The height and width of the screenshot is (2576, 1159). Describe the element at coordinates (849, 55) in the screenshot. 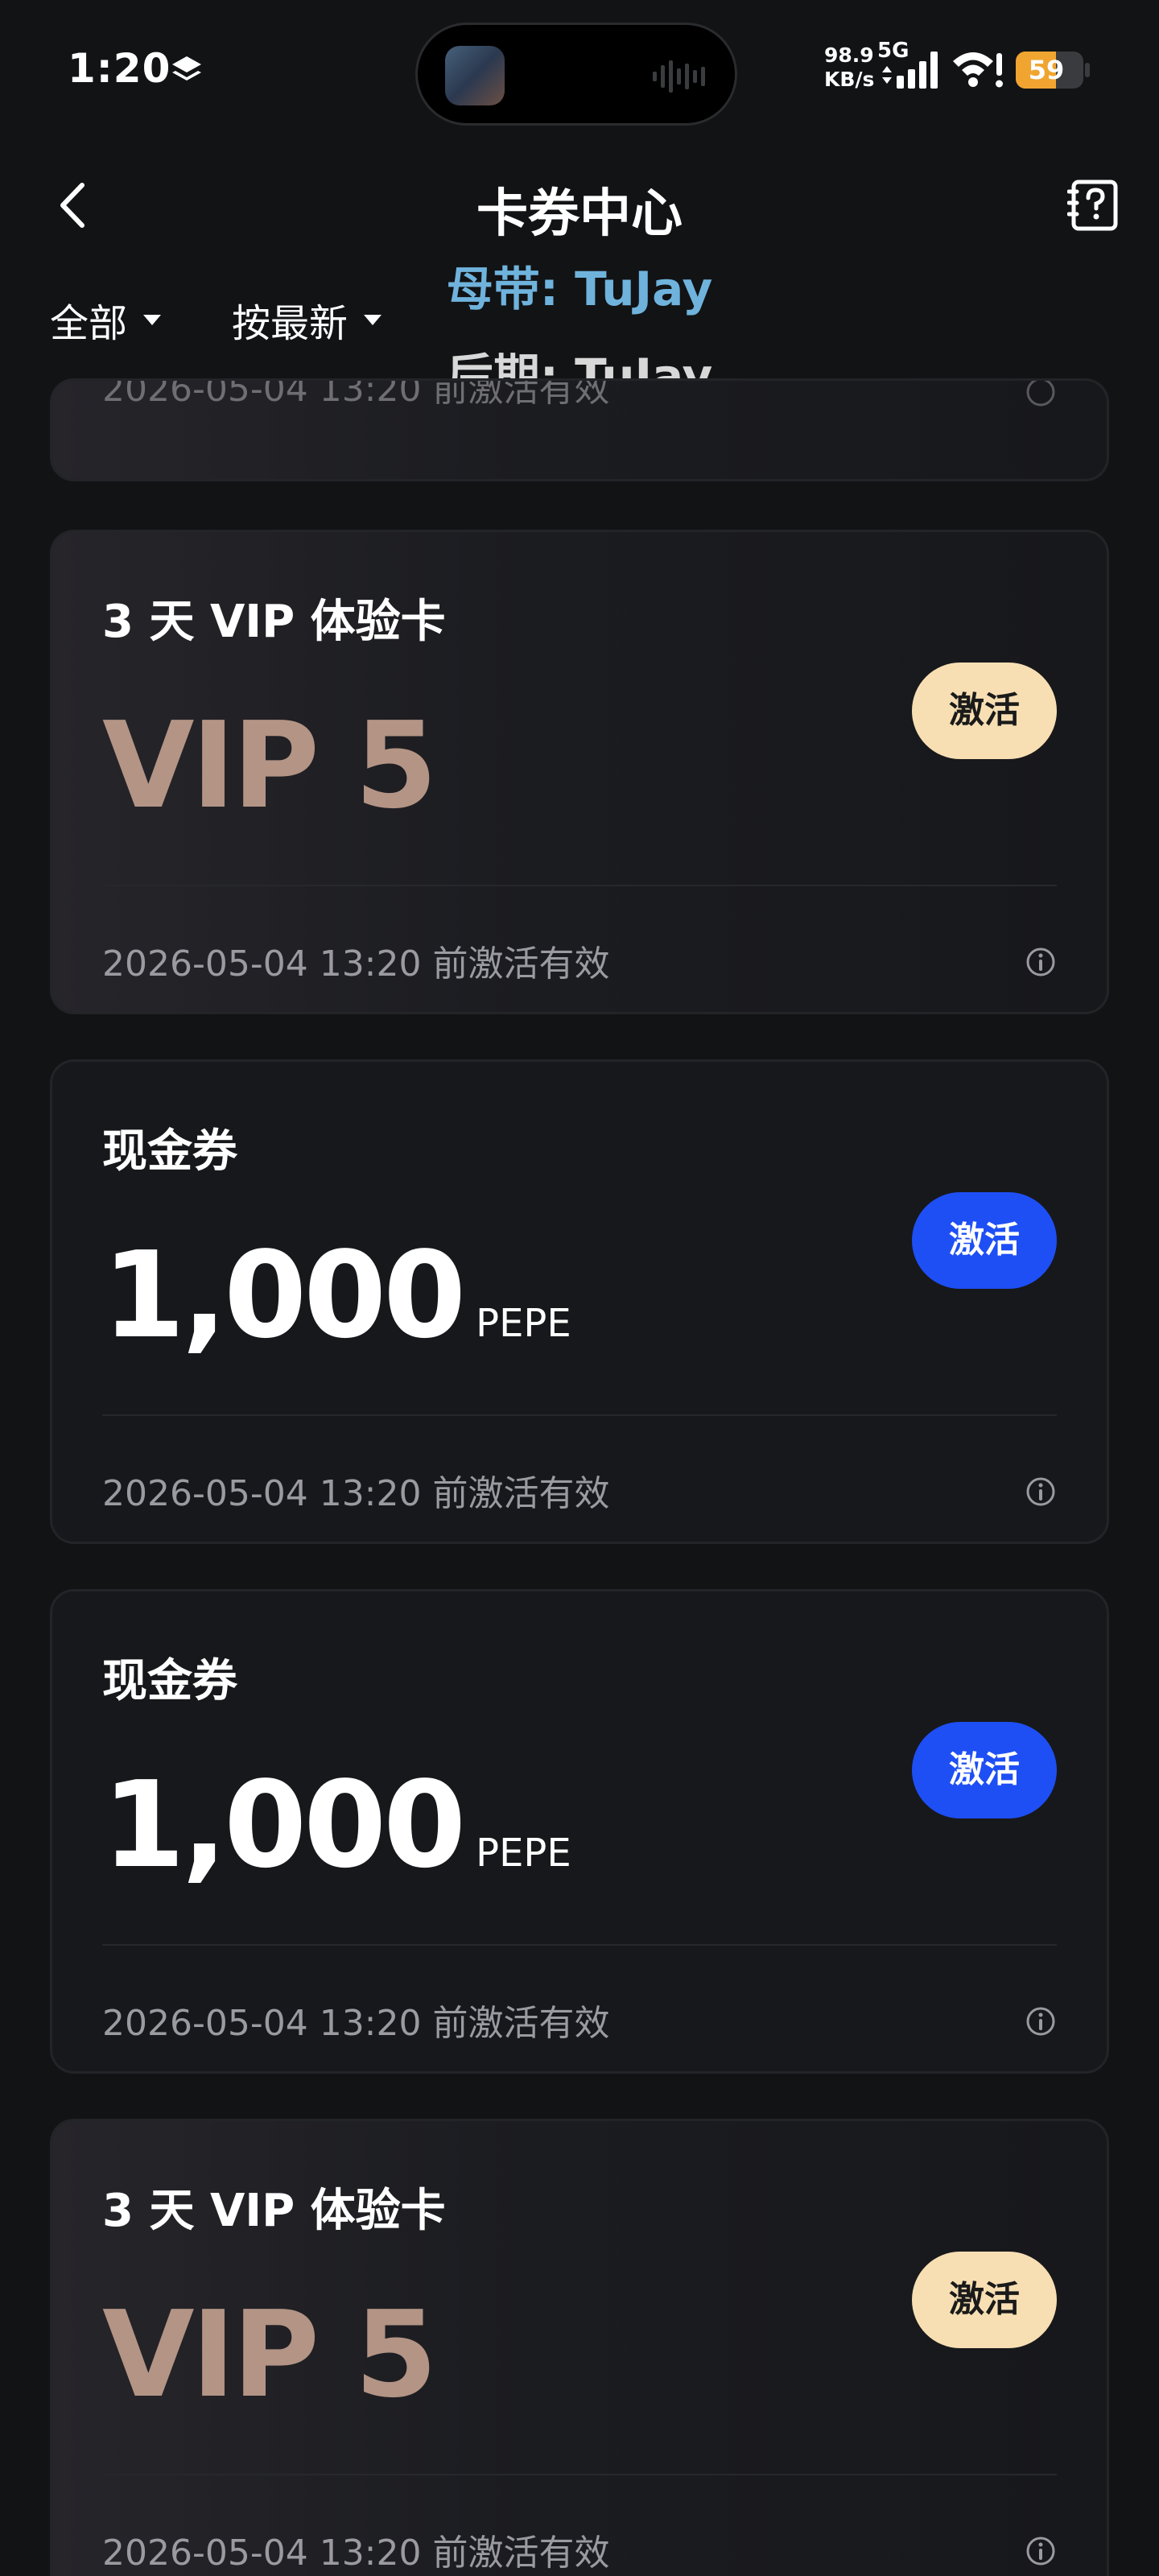

I see `network-speed-value: 98.9` at that location.